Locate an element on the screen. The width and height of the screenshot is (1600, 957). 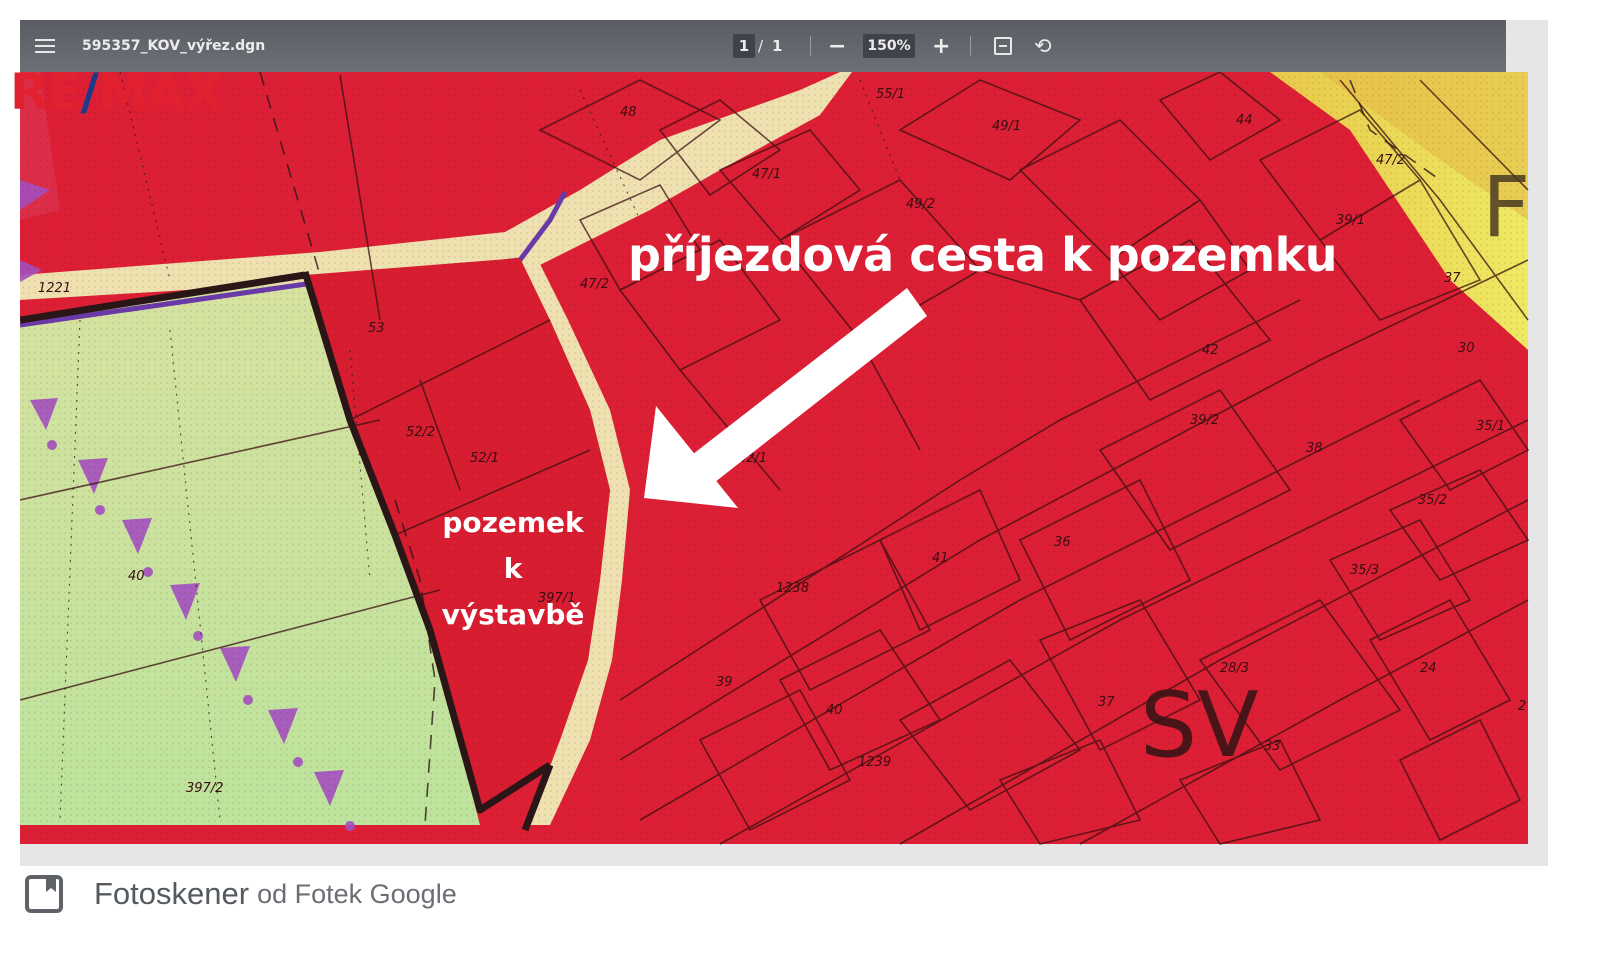
plot-callout-line: k is located at coordinates (513, 568).